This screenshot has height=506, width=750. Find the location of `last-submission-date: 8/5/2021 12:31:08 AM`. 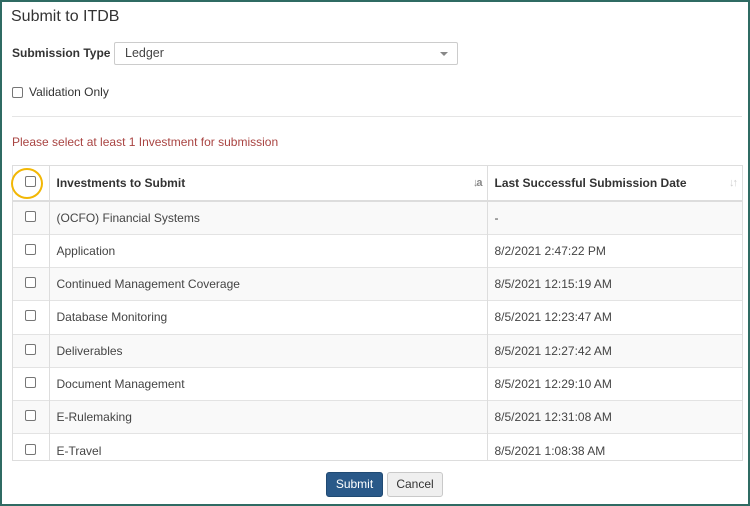

last-submission-date: 8/5/2021 12:31:08 AM is located at coordinates (614, 416).